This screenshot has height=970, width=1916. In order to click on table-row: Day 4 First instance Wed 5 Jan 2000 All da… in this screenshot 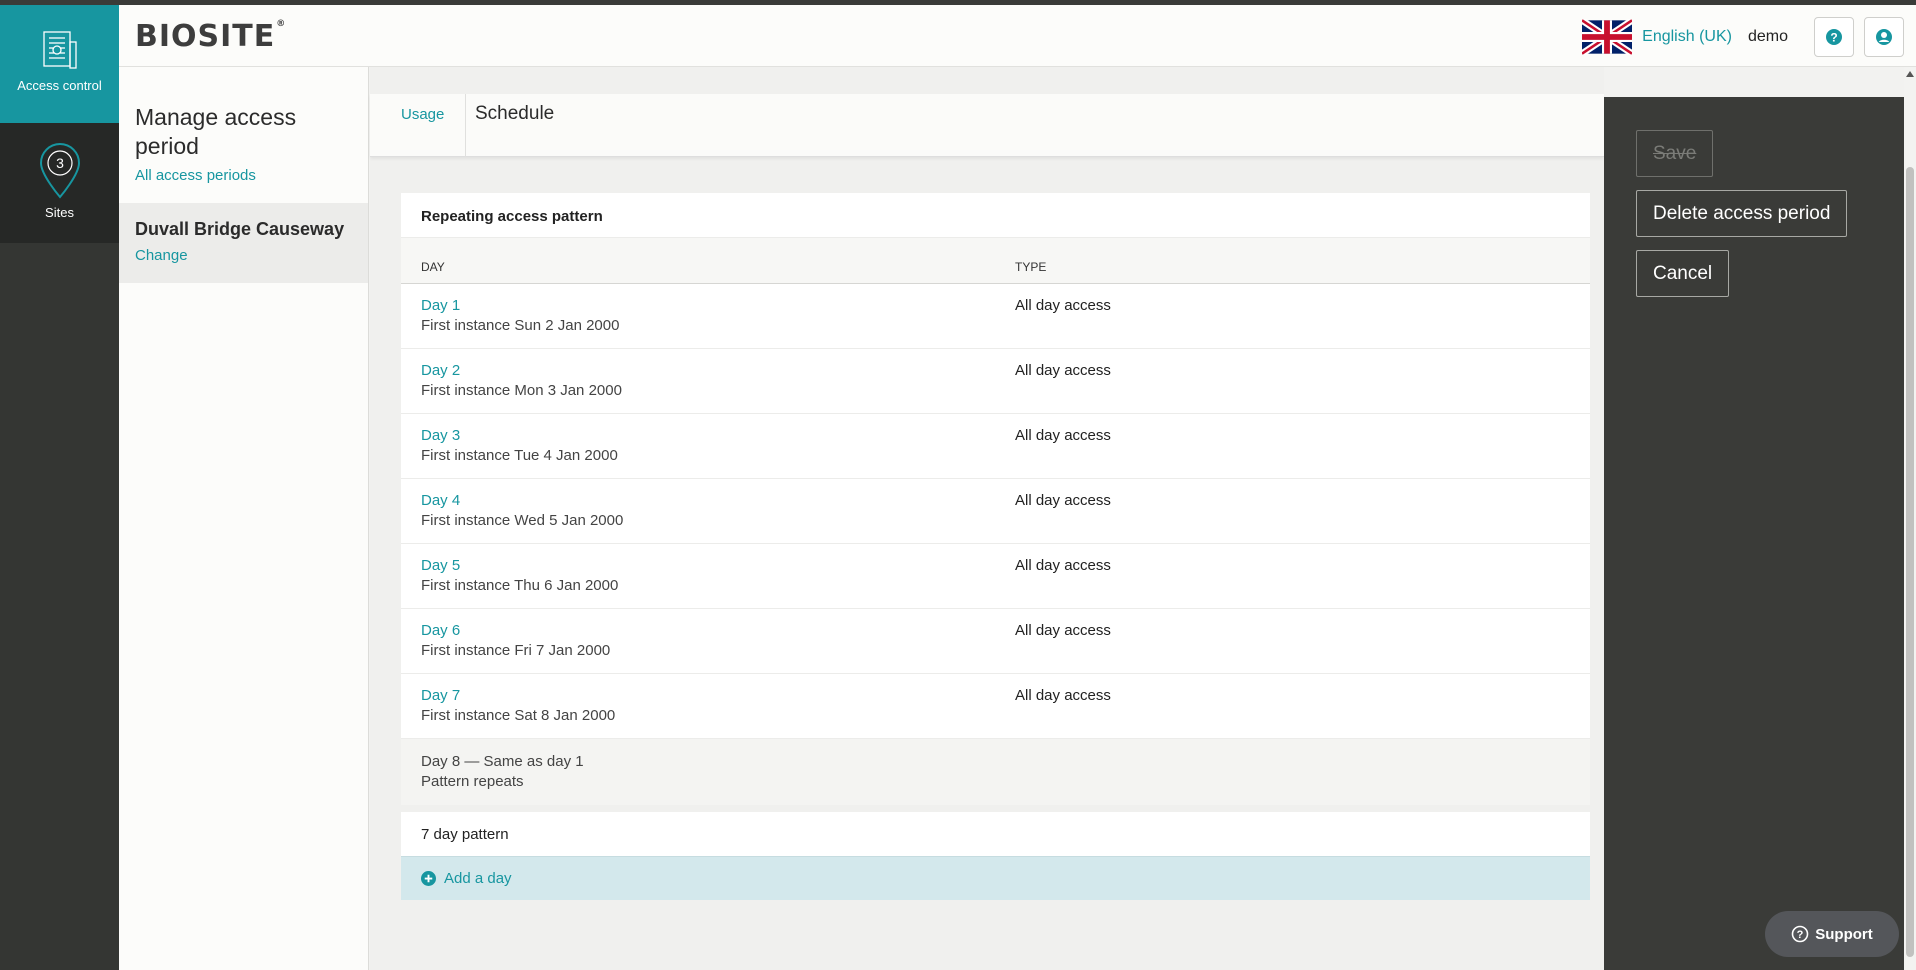, I will do `click(995, 511)`.